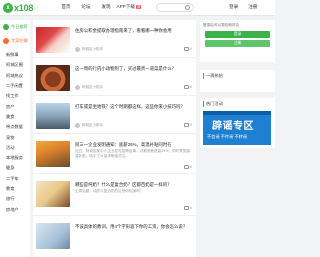 The width and height of the screenshot is (320, 257). I want to click on sidebar-tab-chat: 大家在聊, so click(15, 41).